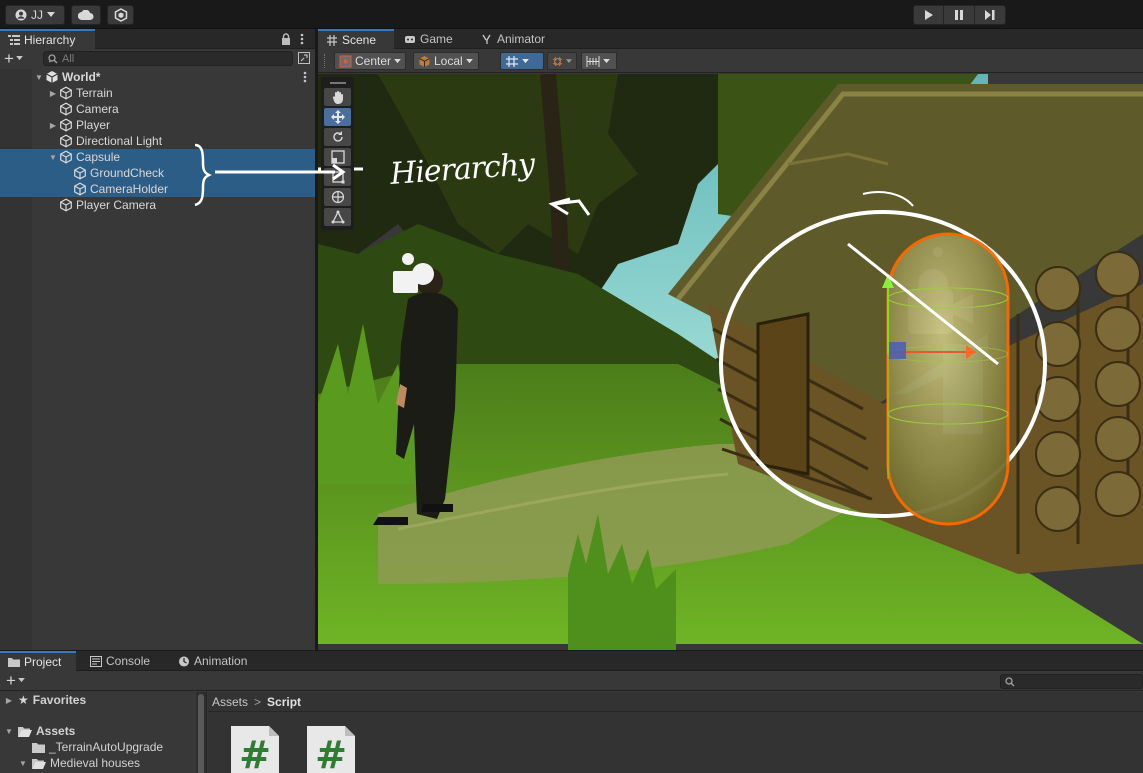 The width and height of the screenshot is (1143, 773). What do you see at coordinates (93, 125) in the screenshot?
I see `hierarchy-item-label: Player` at bounding box center [93, 125].